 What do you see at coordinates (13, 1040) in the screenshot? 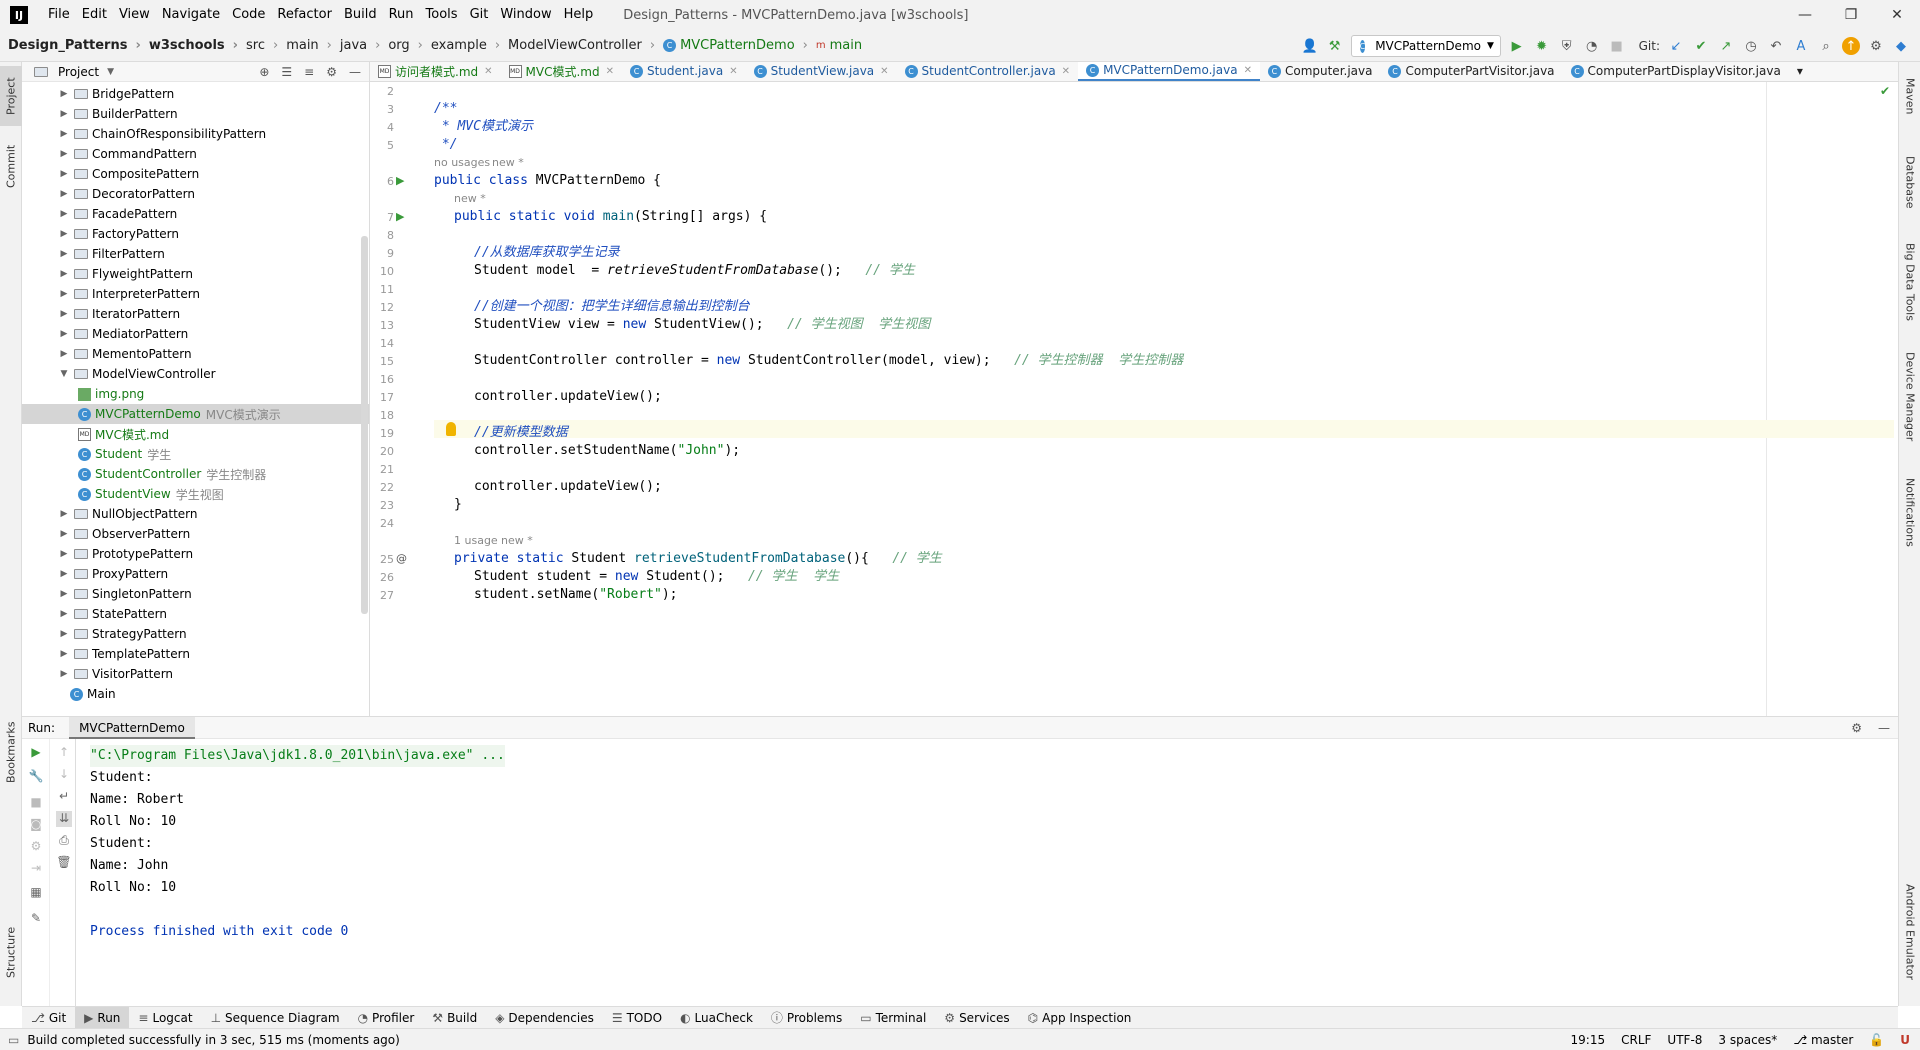
I see `layout-icon: ▭` at bounding box center [13, 1040].